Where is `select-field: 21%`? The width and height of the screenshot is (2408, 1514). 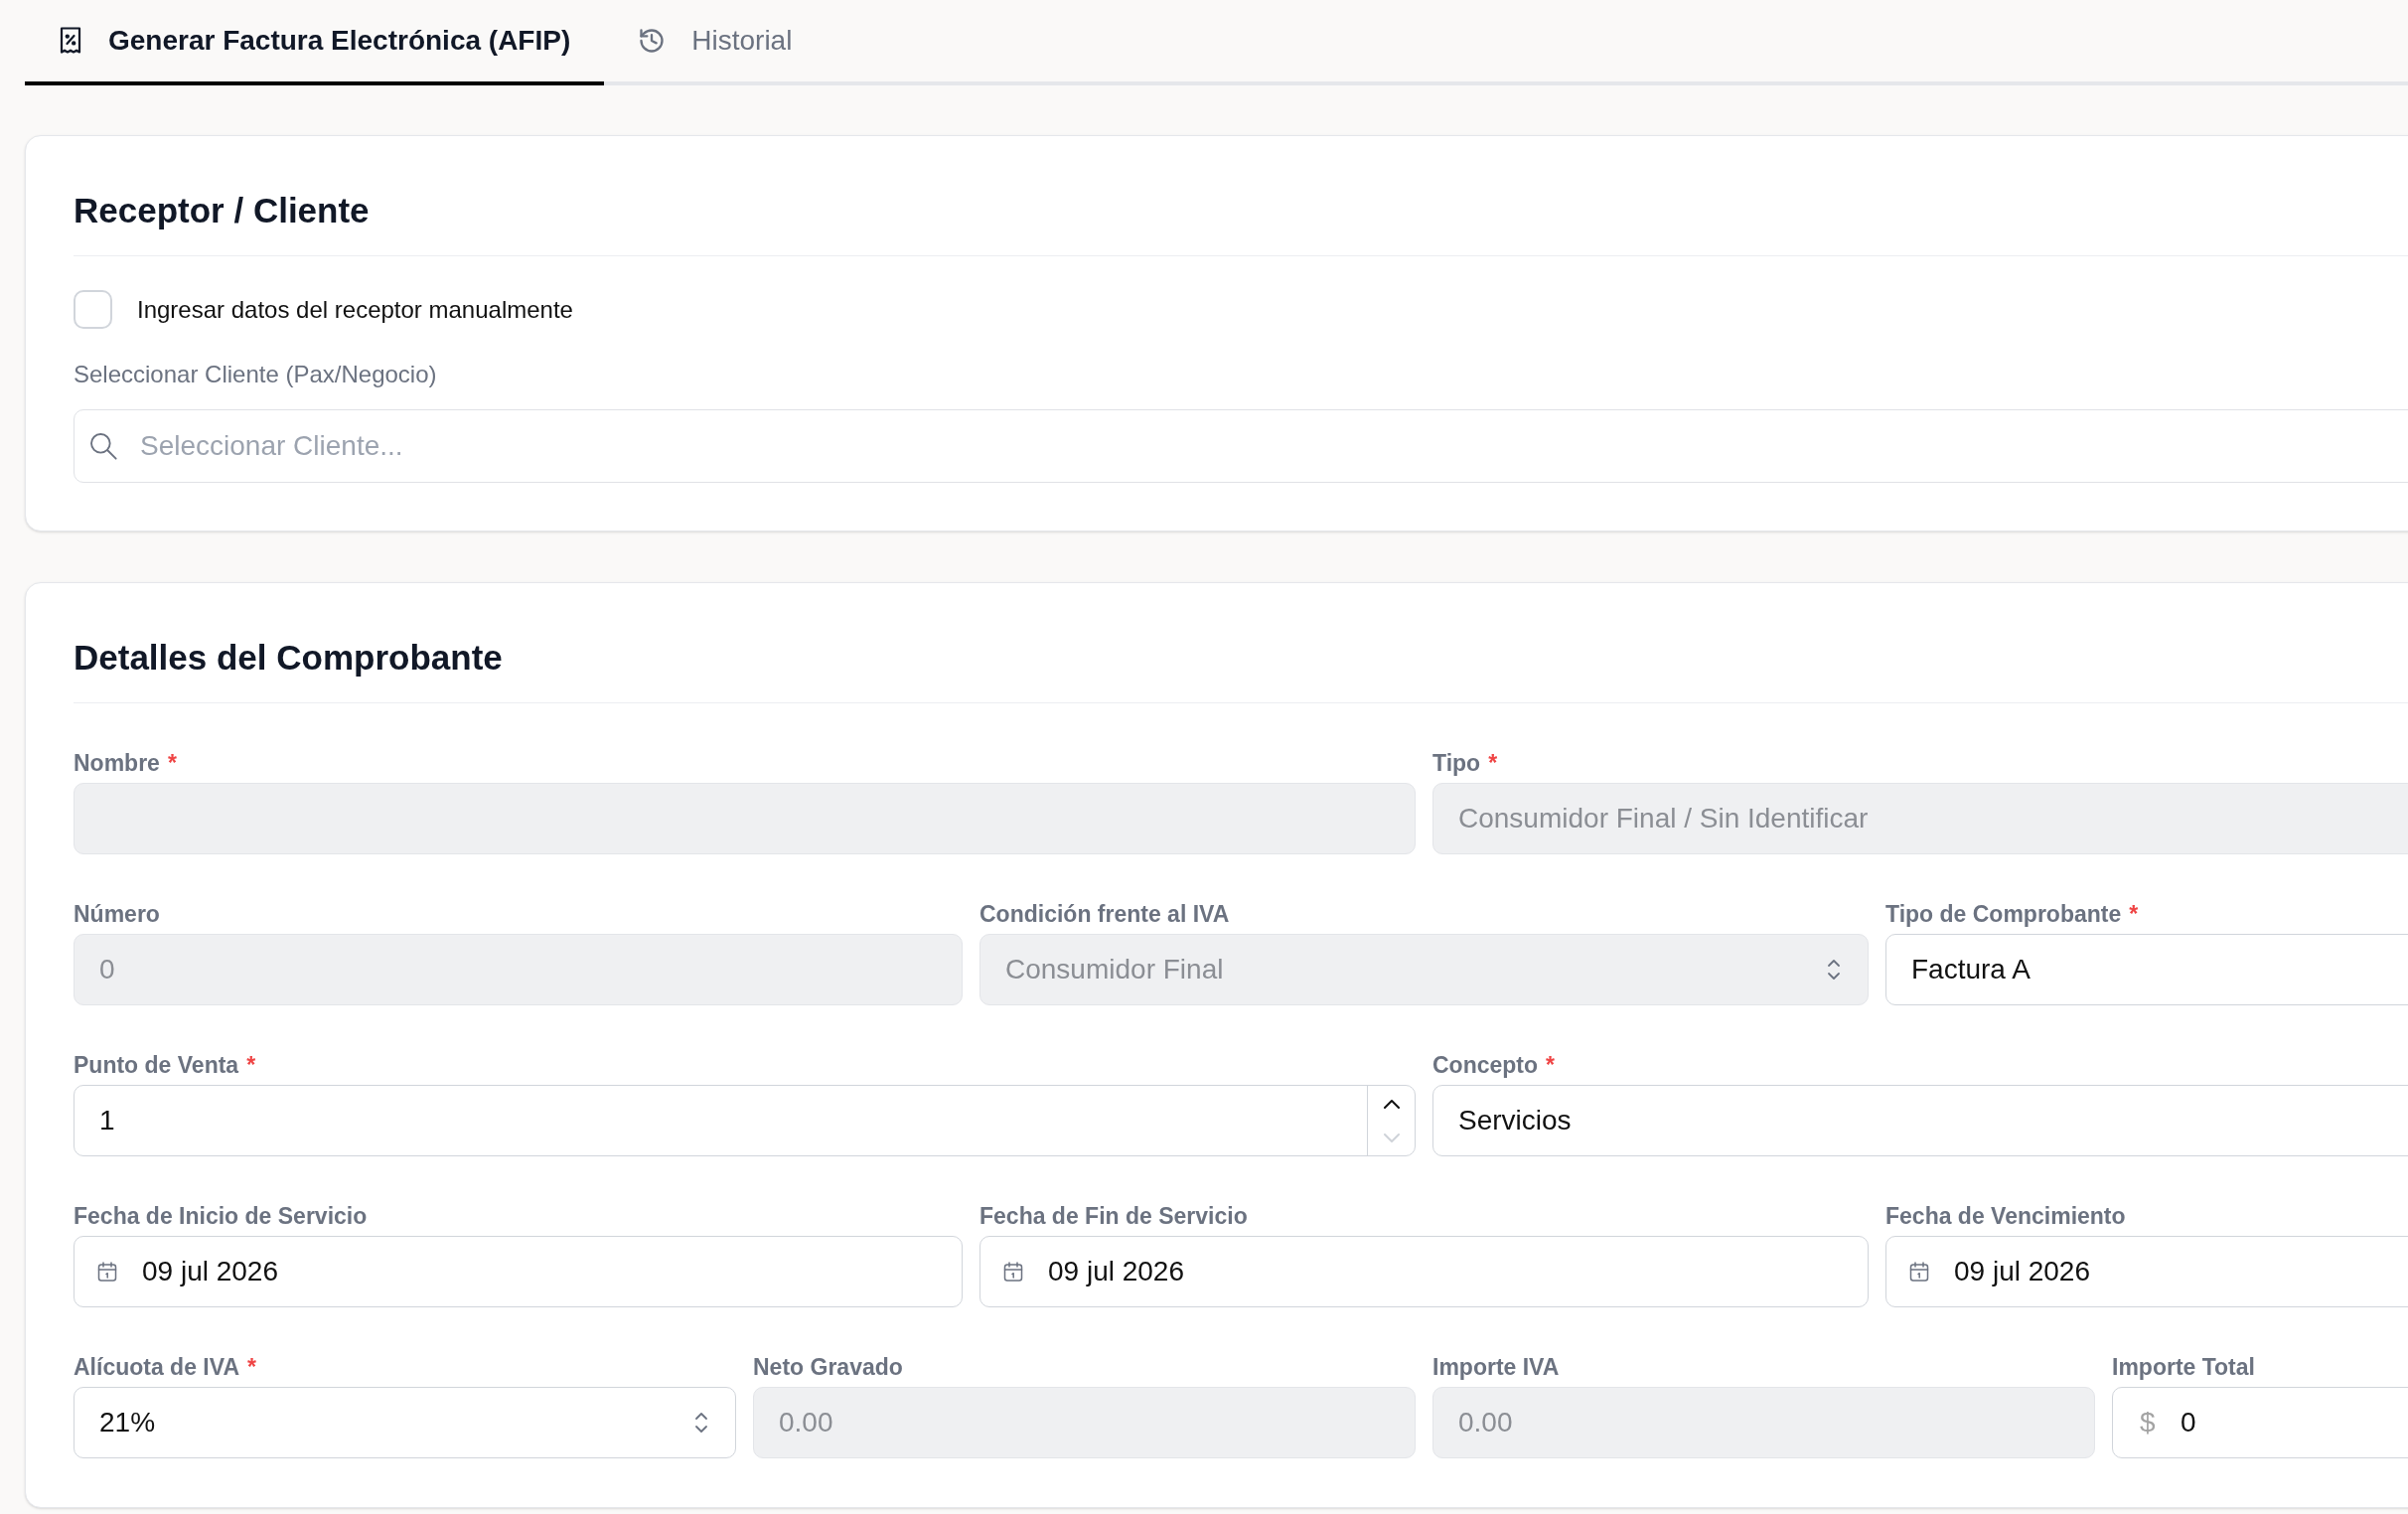 select-field: 21% is located at coordinates (405, 1422).